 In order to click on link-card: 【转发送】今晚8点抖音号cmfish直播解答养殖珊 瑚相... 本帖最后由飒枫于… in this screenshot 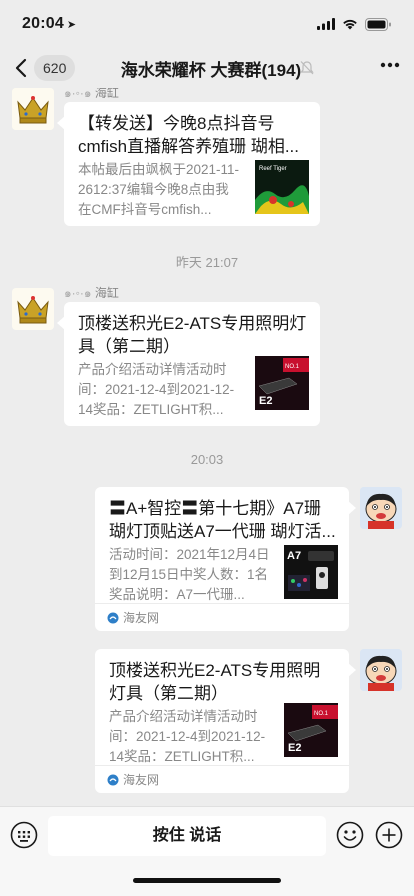, I will do `click(188, 164)`.